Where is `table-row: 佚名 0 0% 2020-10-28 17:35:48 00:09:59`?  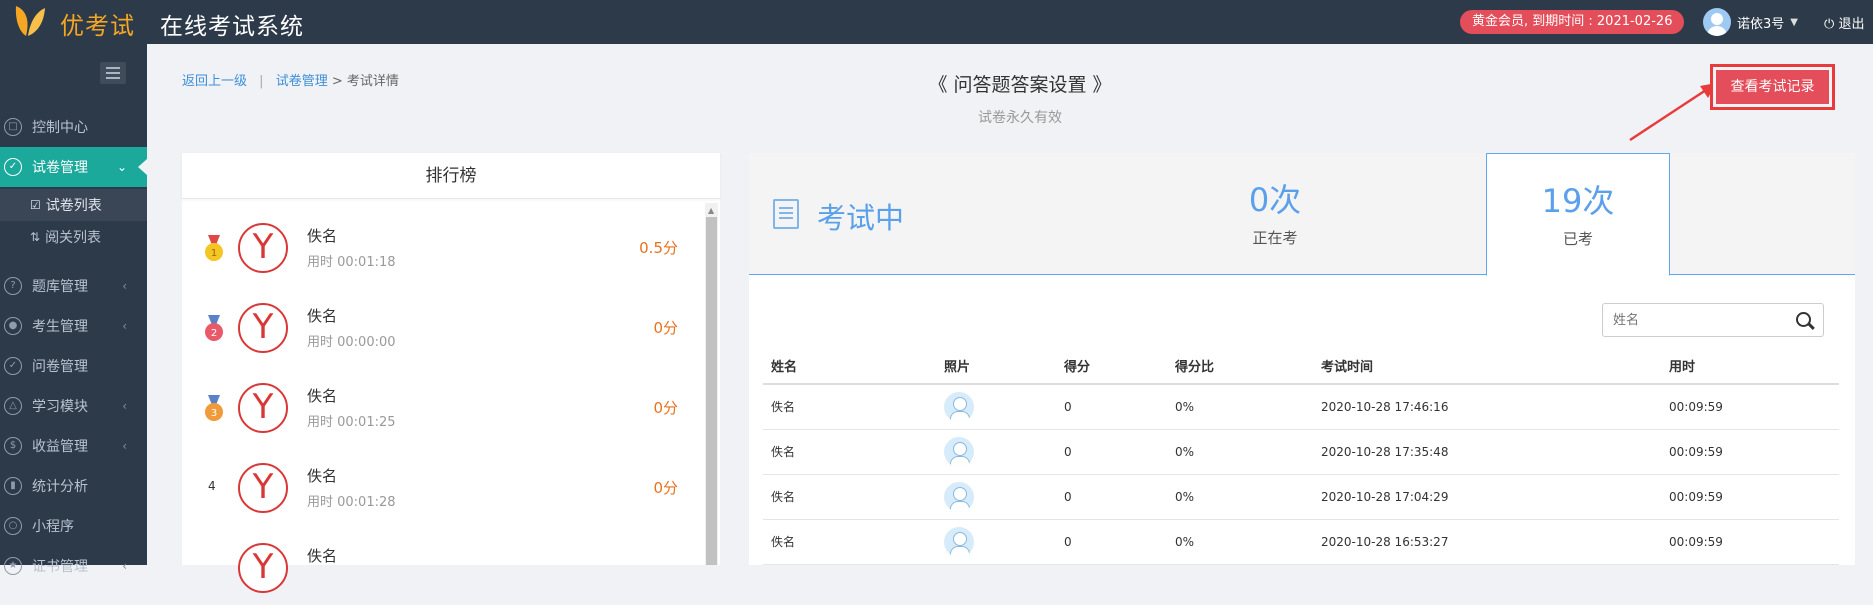 table-row: 佚名 0 0% 2020-10-28 17:35:48 00:09:59 is located at coordinates (1301, 452).